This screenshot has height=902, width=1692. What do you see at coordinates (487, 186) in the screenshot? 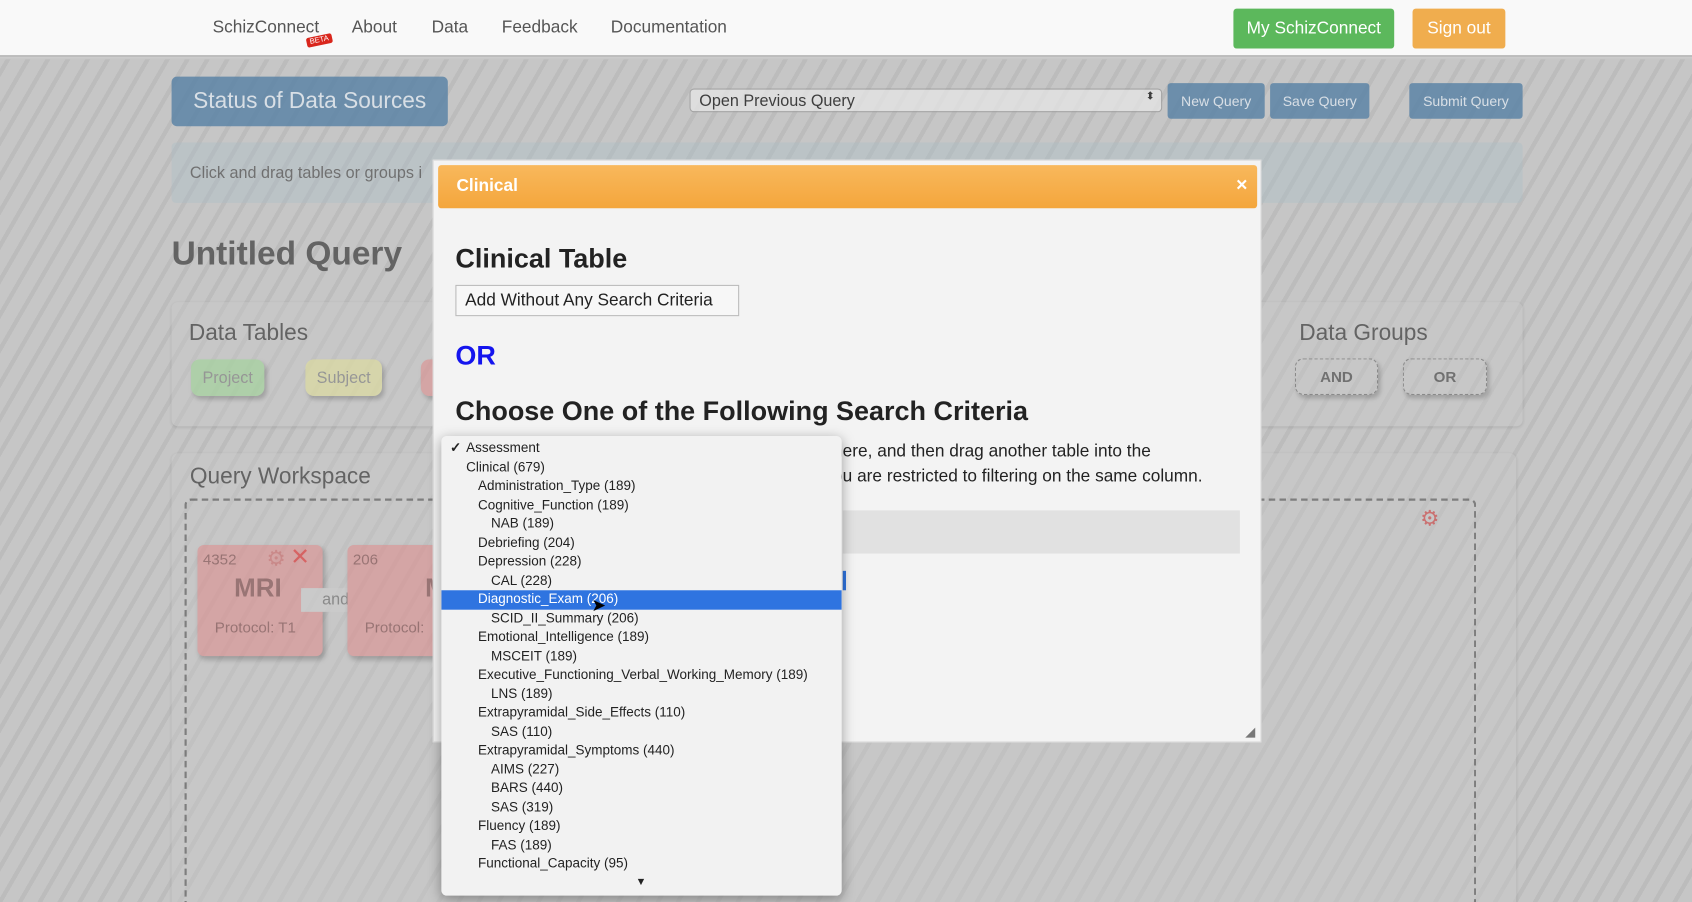
I see `modal-title: Clinical` at bounding box center [487, 186].